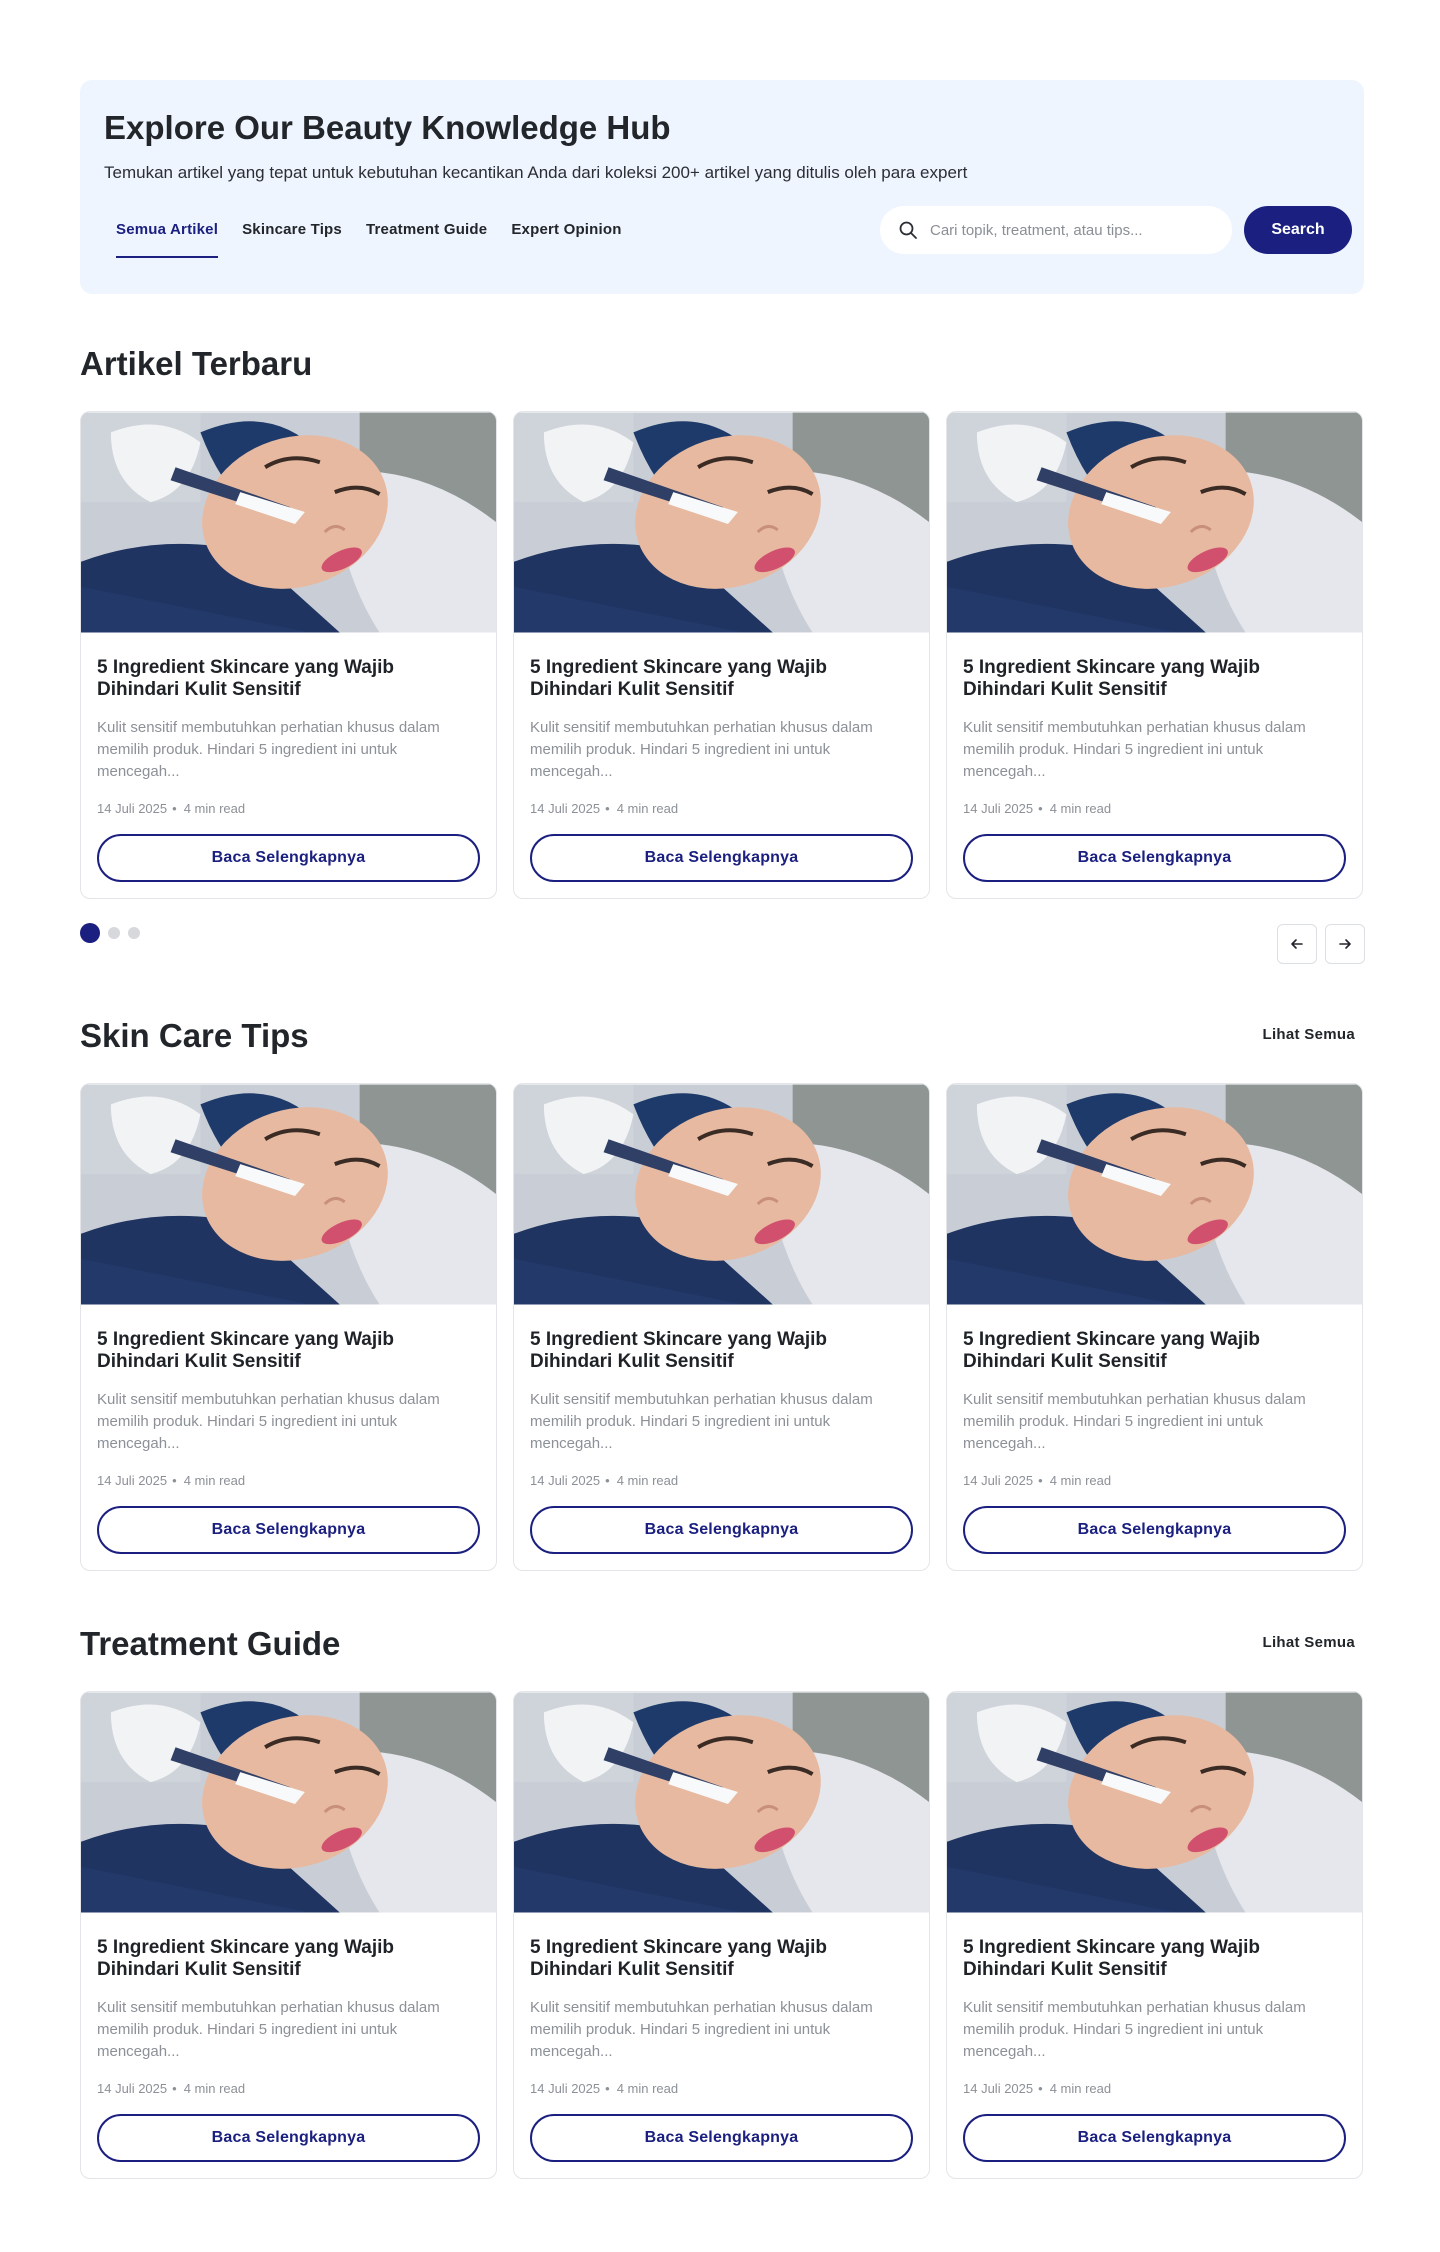 The width and height of the screenshot is (1440, 2252). I want to click on pagination-dot-active, so click(90, 933).